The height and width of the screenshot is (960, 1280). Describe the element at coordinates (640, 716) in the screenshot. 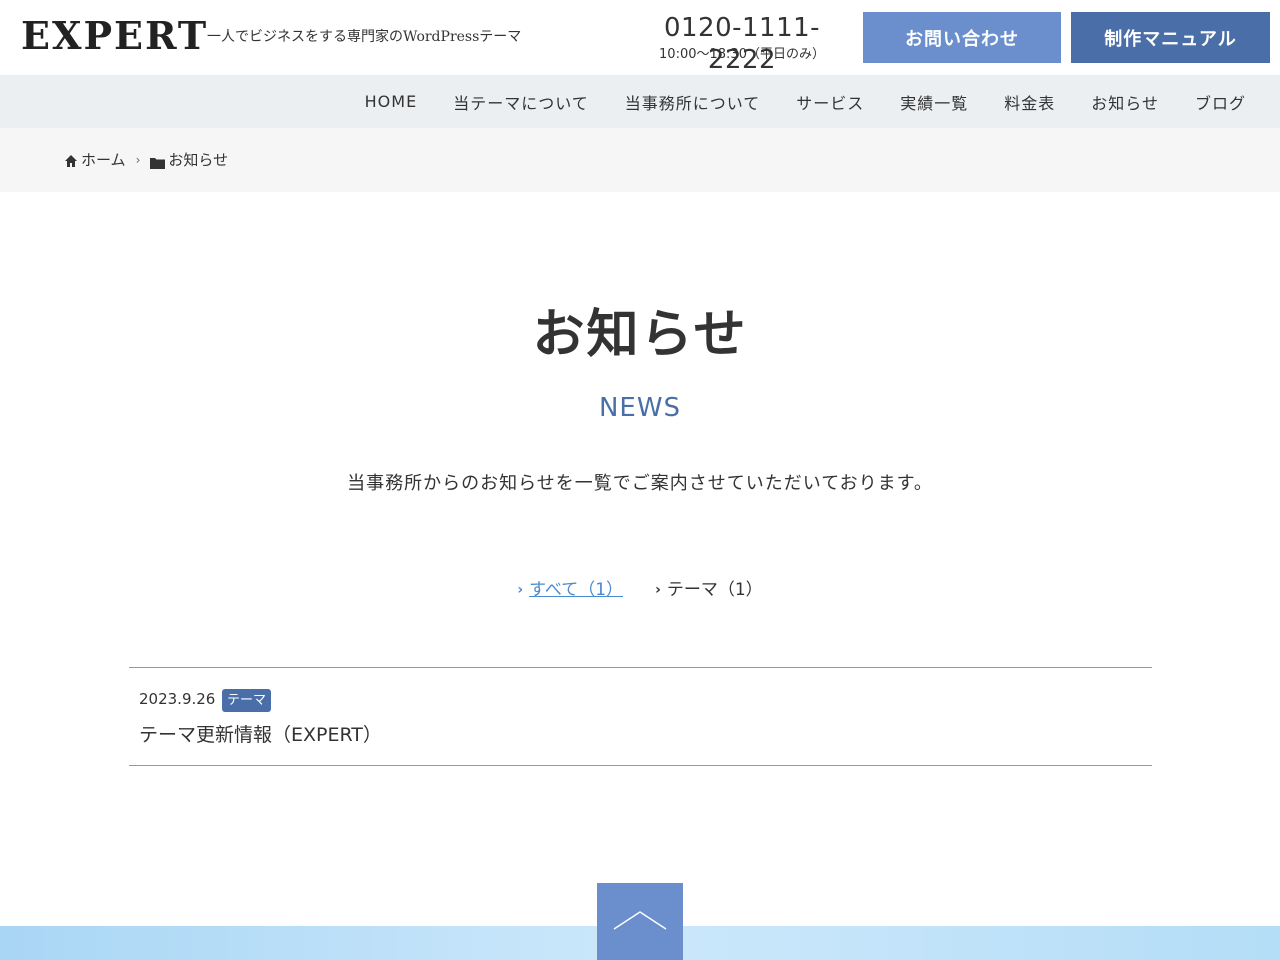

I see `news-list: 2023.9.26 テーマ テーマ更新情報（EXPERT）` at that location.